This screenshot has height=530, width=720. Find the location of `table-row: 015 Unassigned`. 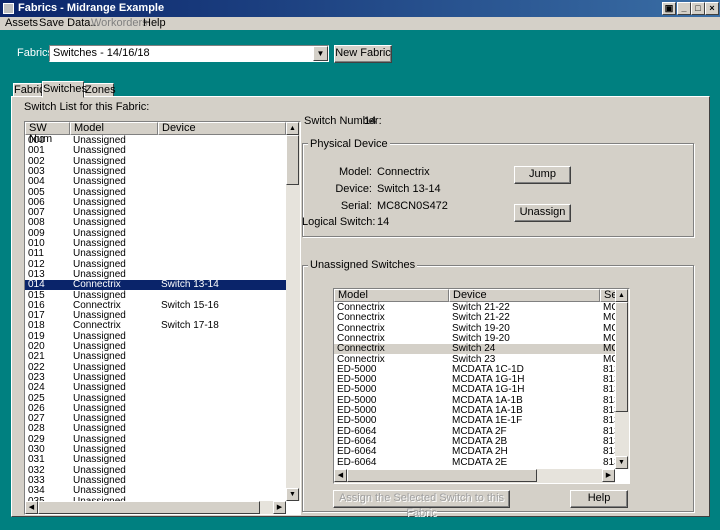

table-row: 015 Unassigned is located at coordinates (155, 295).